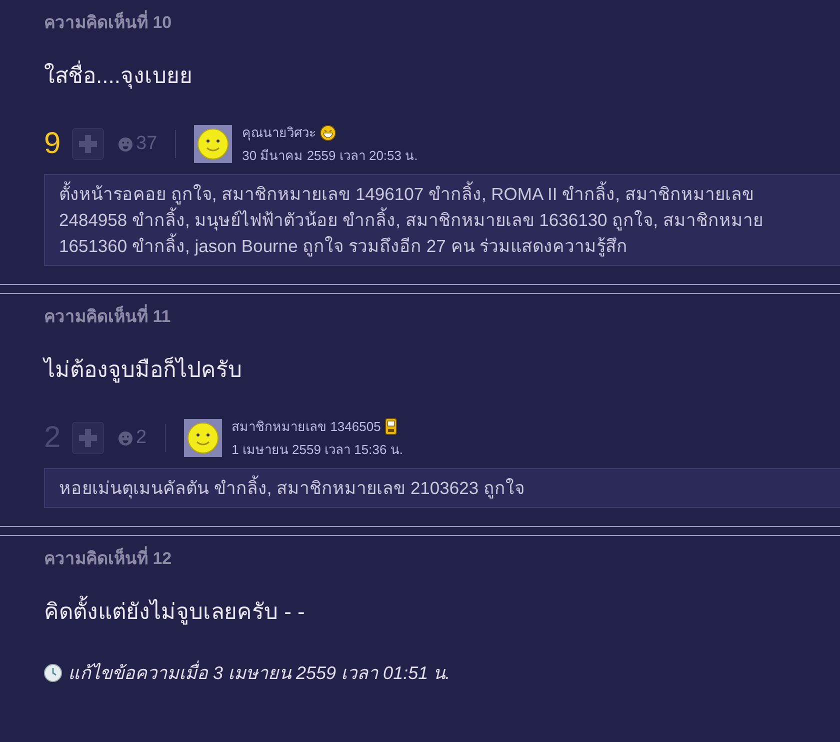  I want to click on clock-icon, so click(53, 673).